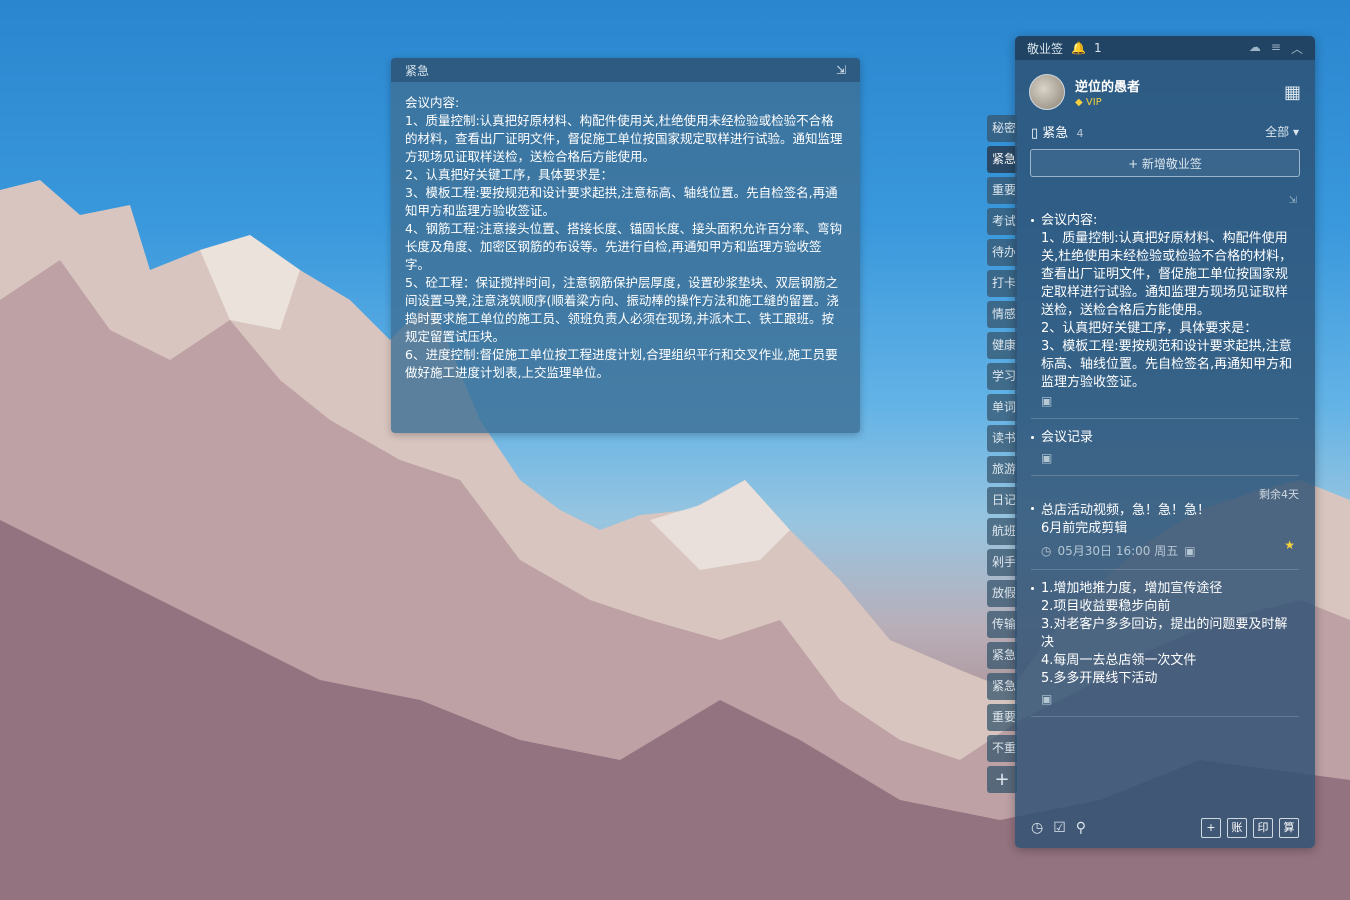 Image resolution: width=1350 pixels, height=900 pixels. What do you see at coordinates (1002, 593) in the screenshot?
I see `tab-15: 放假` at bounding box center [1002, 593].